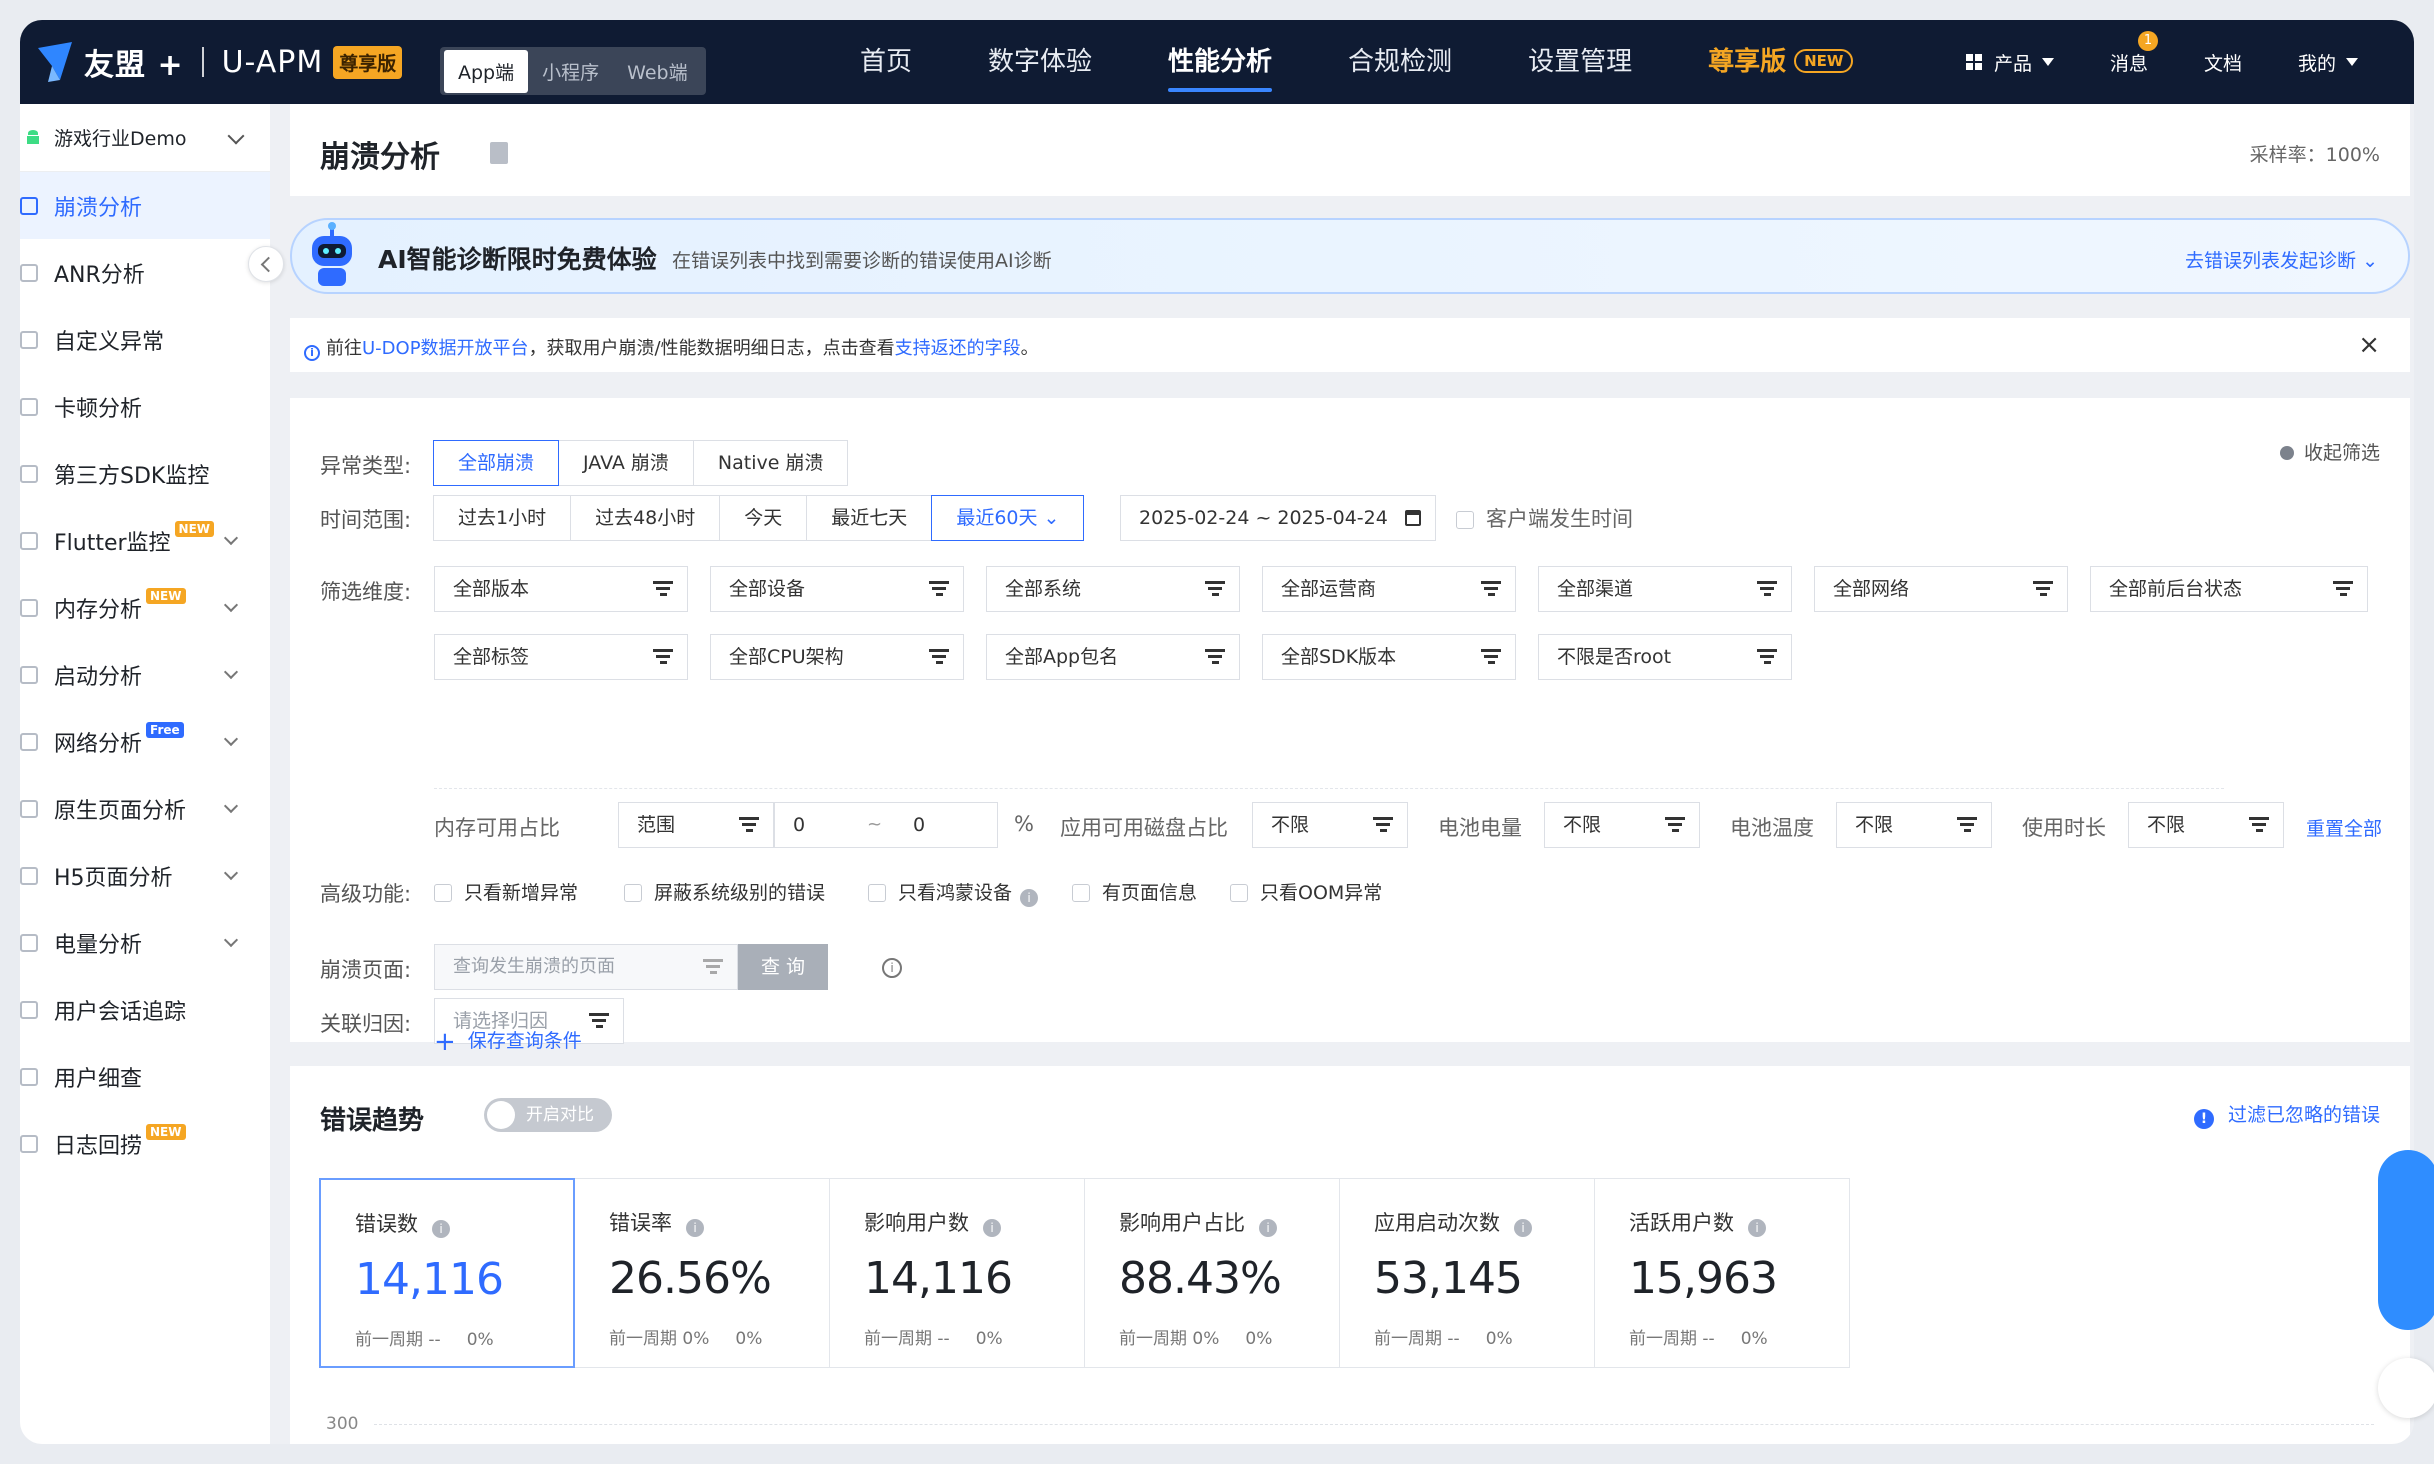 This screenshot has width=2434, height=1464. Describe the element at coordinates (2330, 451) in the screenshot. I see `collapse-filter-button: 收起筛选` at that location.